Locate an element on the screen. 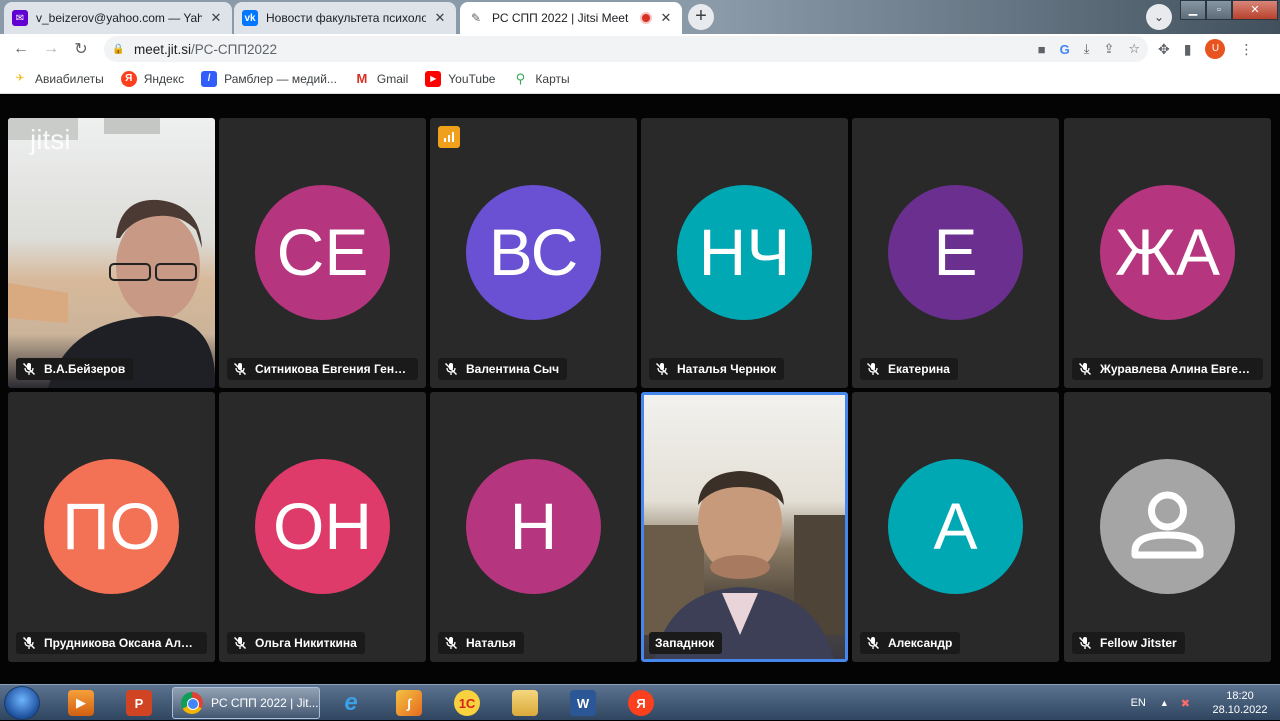 This screenshot has width=1280, height=721. lock-icon: 🔒 is located at coordinates (119, 49).